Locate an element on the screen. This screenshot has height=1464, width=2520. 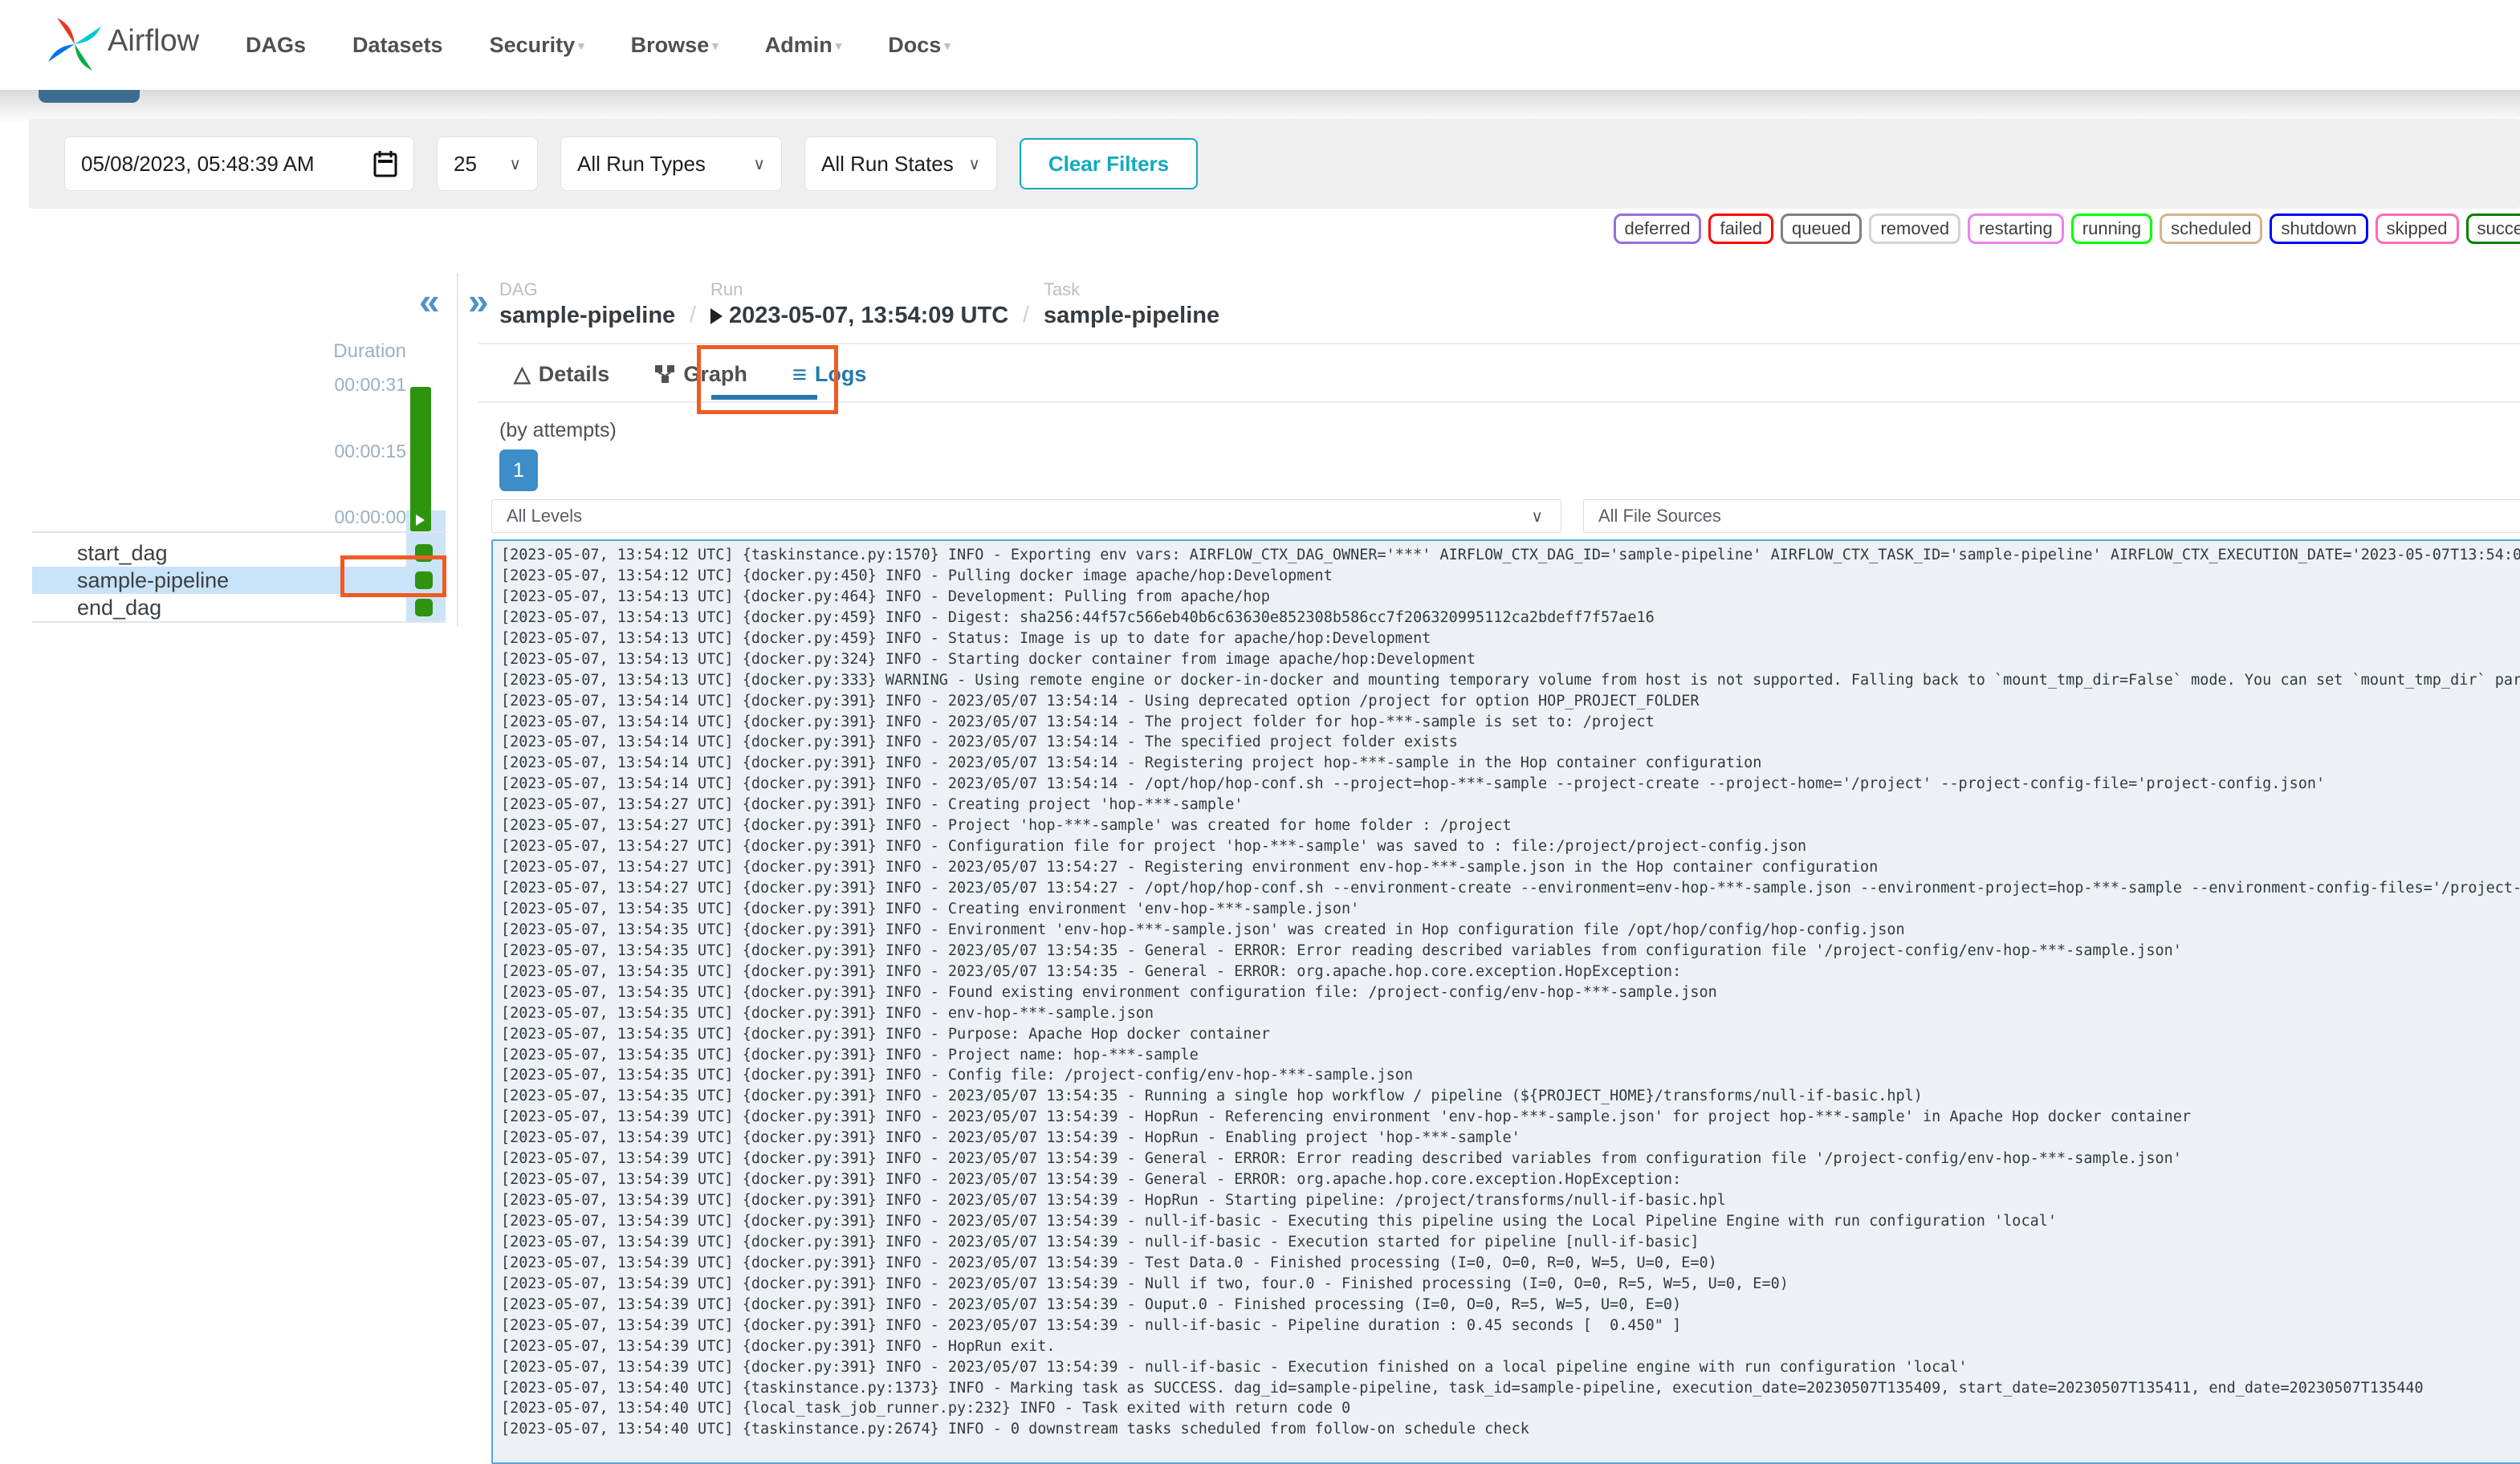
duration-axis-label: Duration is located at coordinates (355, 352).